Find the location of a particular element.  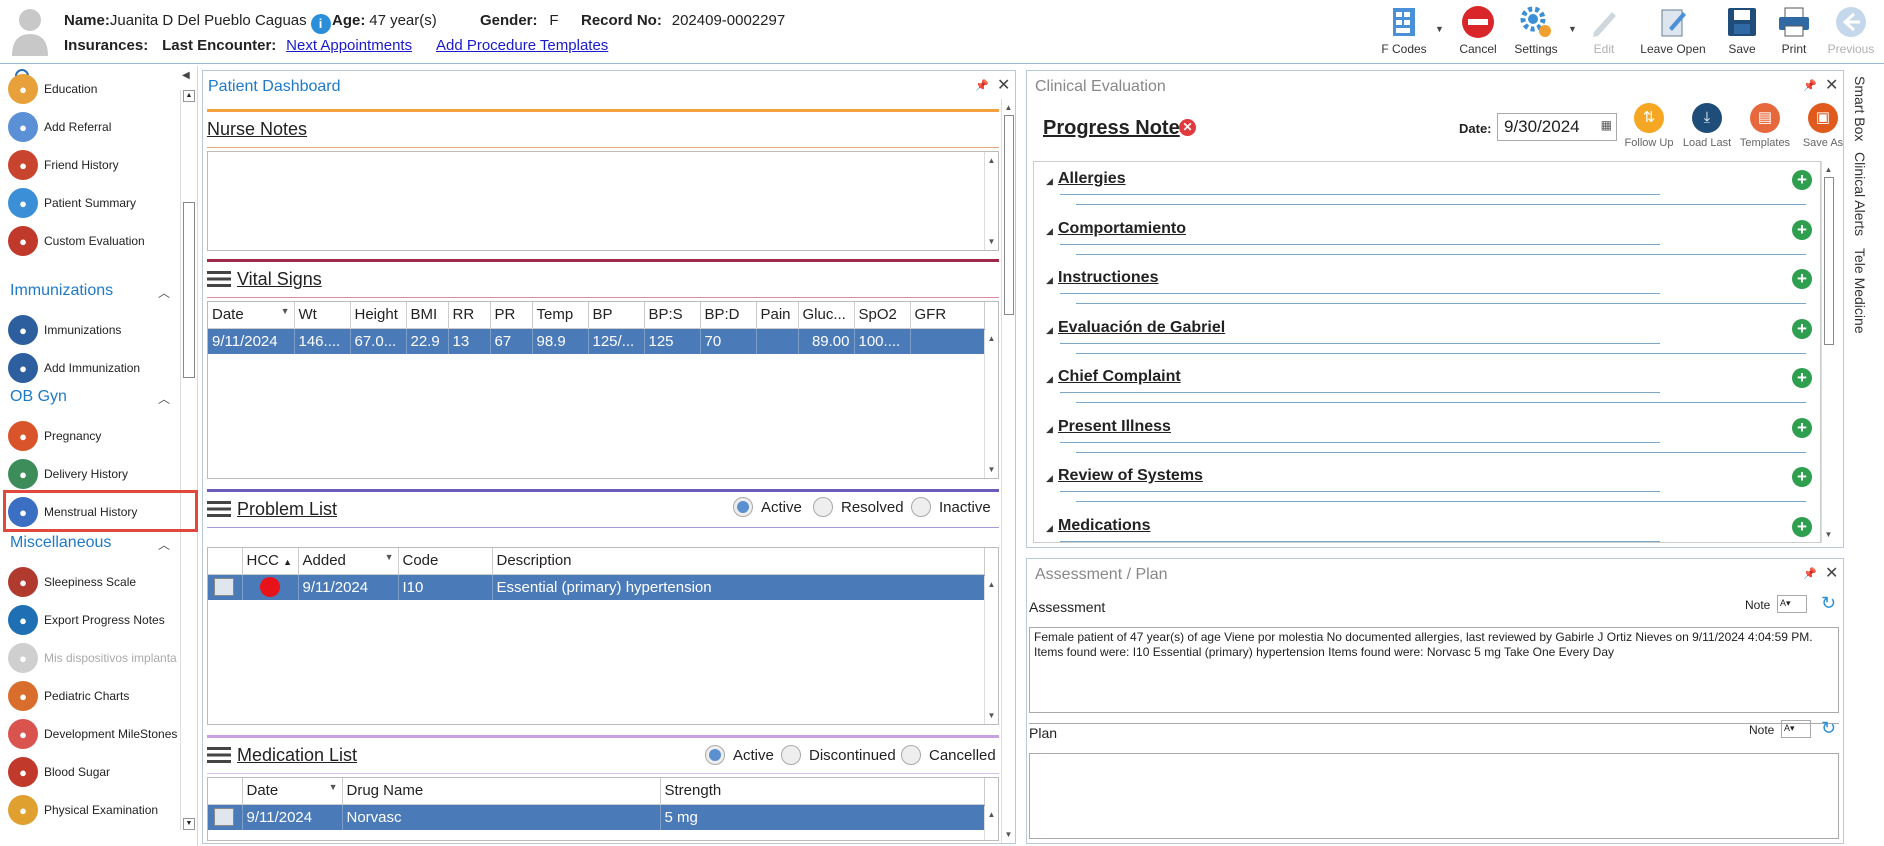

save-button: Save is located at coordinates (1742, 30).